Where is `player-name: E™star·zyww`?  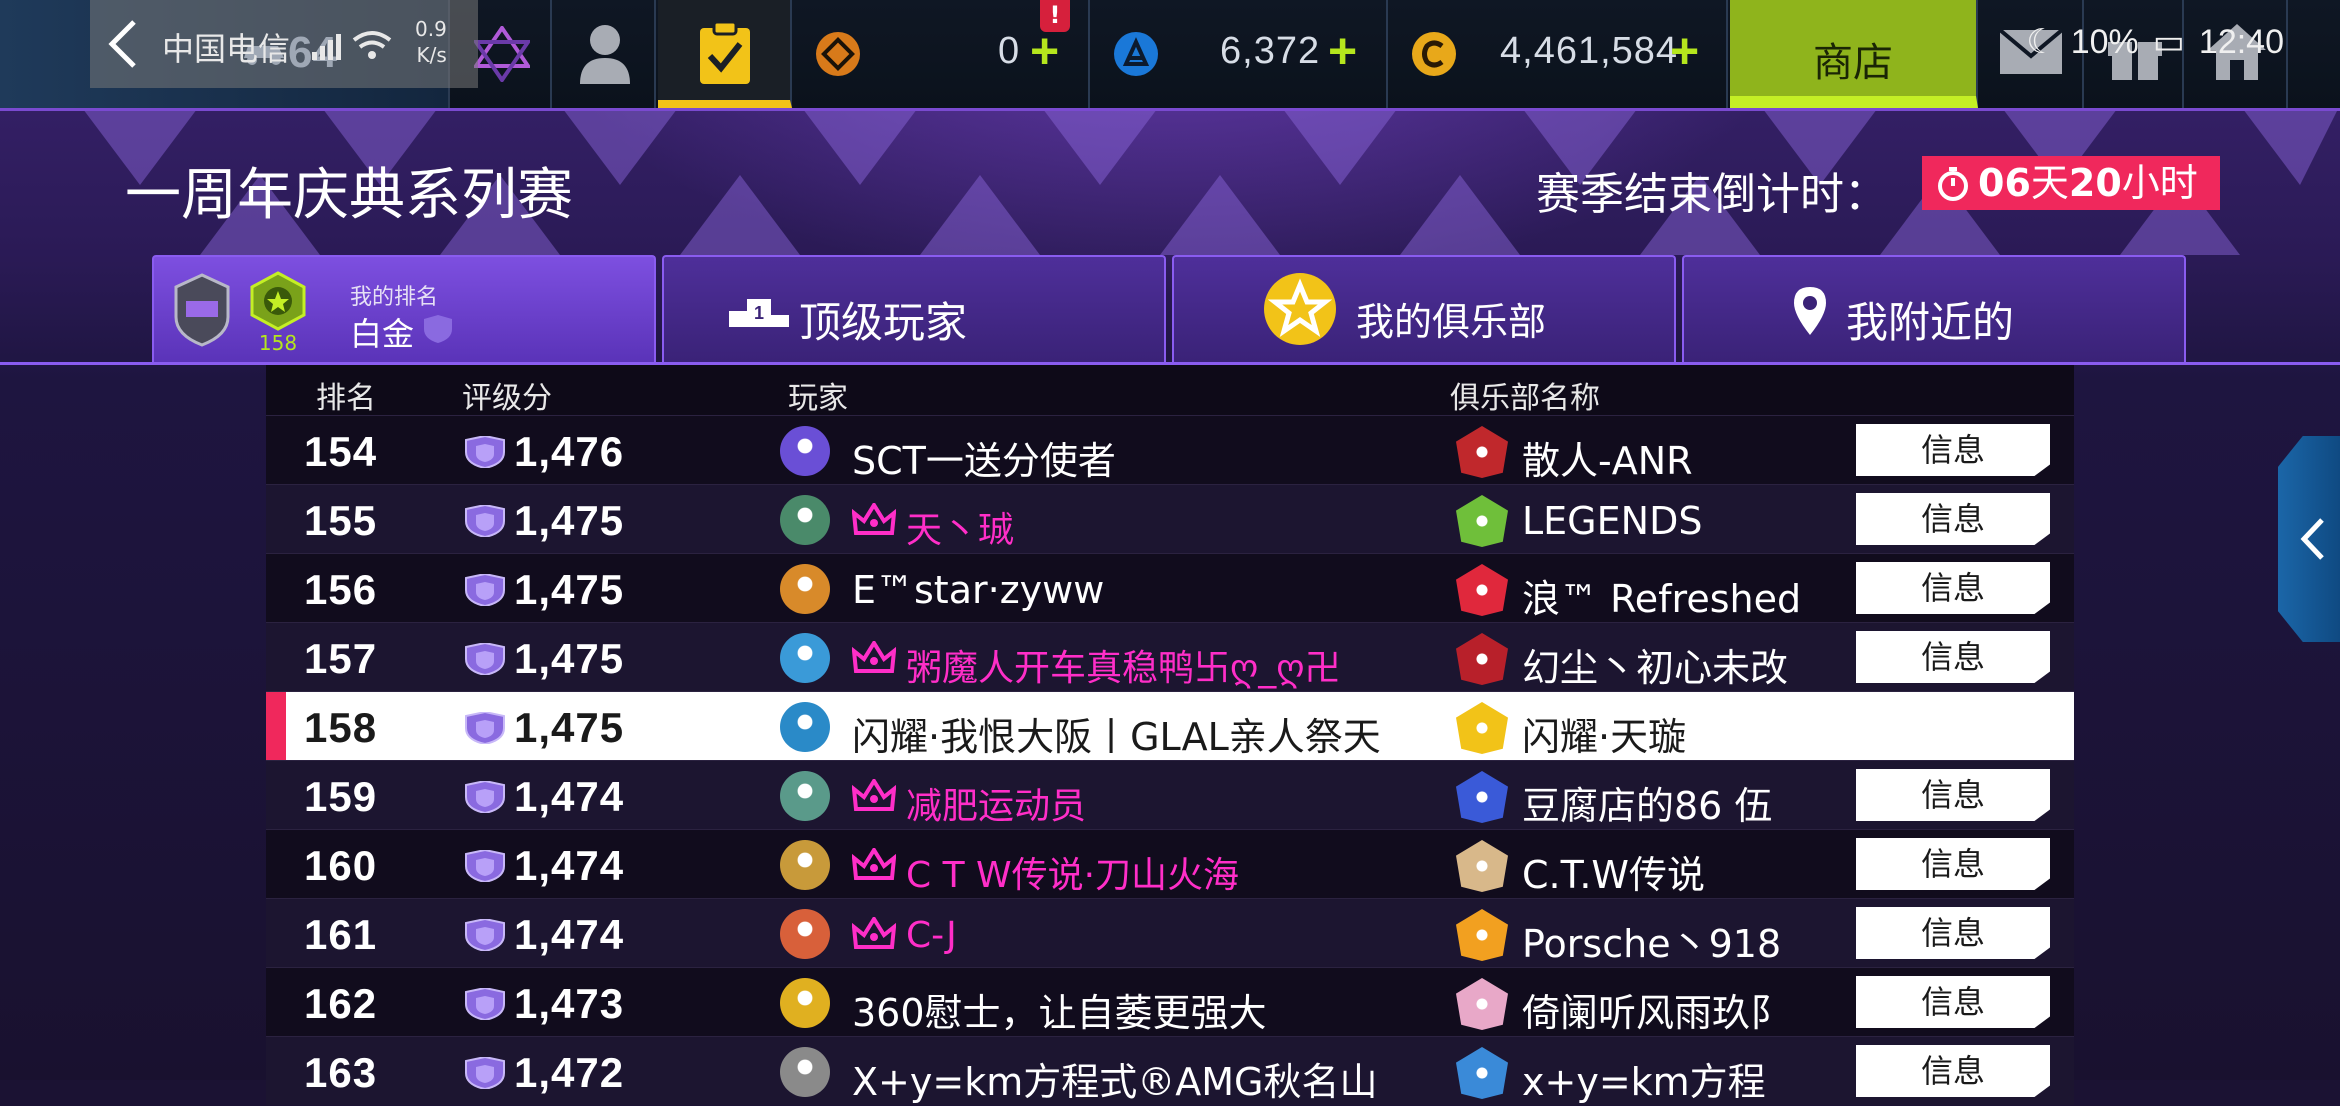
player-name: E™star·zyww is located at coordinates (978, 590).